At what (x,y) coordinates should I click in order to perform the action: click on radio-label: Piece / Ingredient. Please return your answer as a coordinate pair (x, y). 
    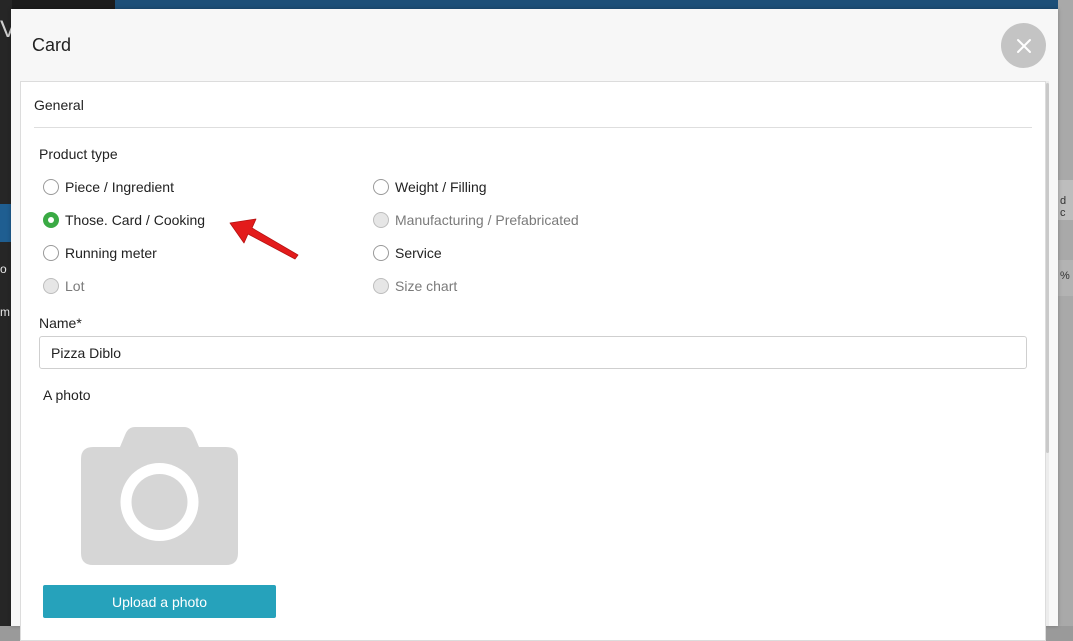
    Looking at the image, I should click on (119, 187).